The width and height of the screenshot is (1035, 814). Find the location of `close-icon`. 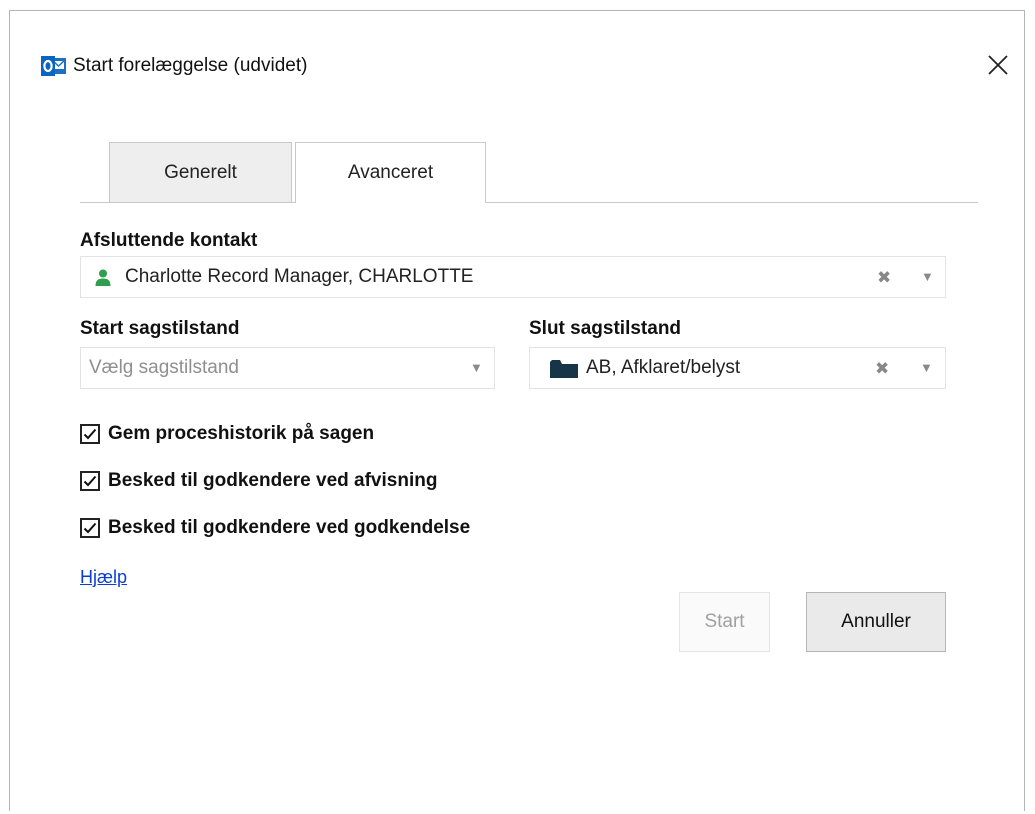

close-icon is located at coordinates (998, 65).